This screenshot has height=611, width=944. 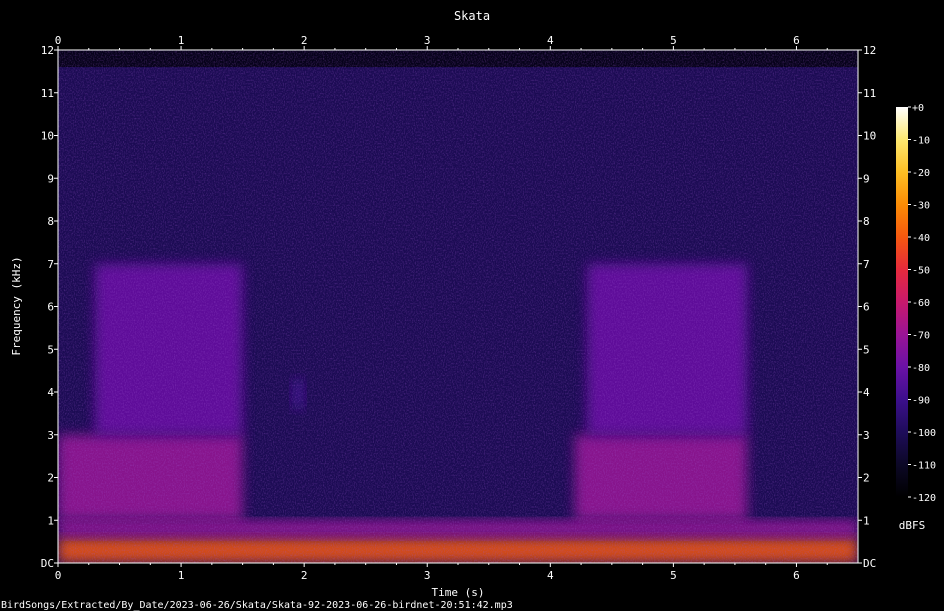 What do you see at coordinates (924, 466) in the screenshot?
I see `colorbar-tick-label: -110` at bounding box center [924, 466].